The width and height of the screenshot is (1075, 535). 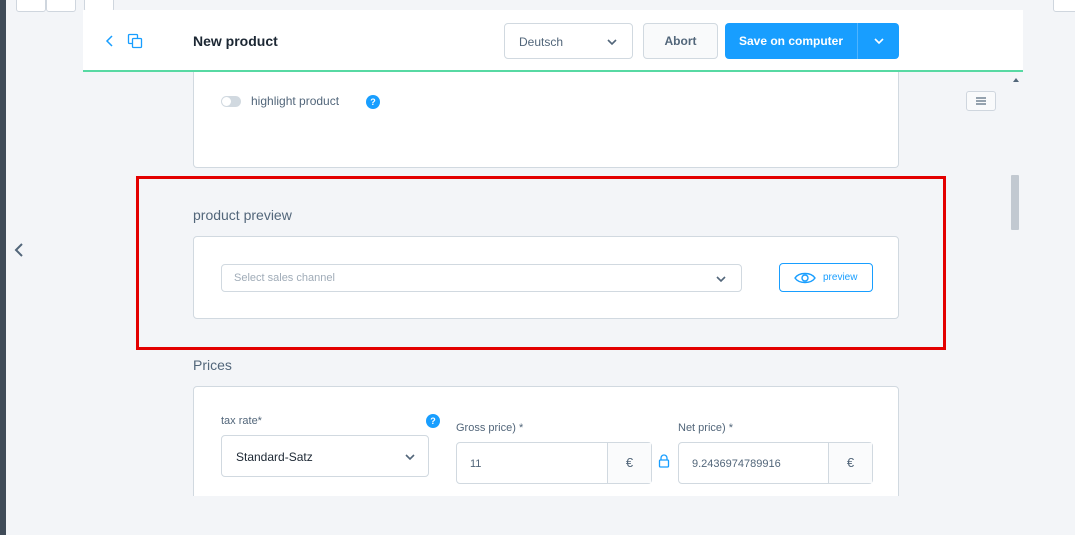 What do you see at coordinates (231, 101) in the screenshot?
I see `highlight-toggle` at bounding box center [231, 101].